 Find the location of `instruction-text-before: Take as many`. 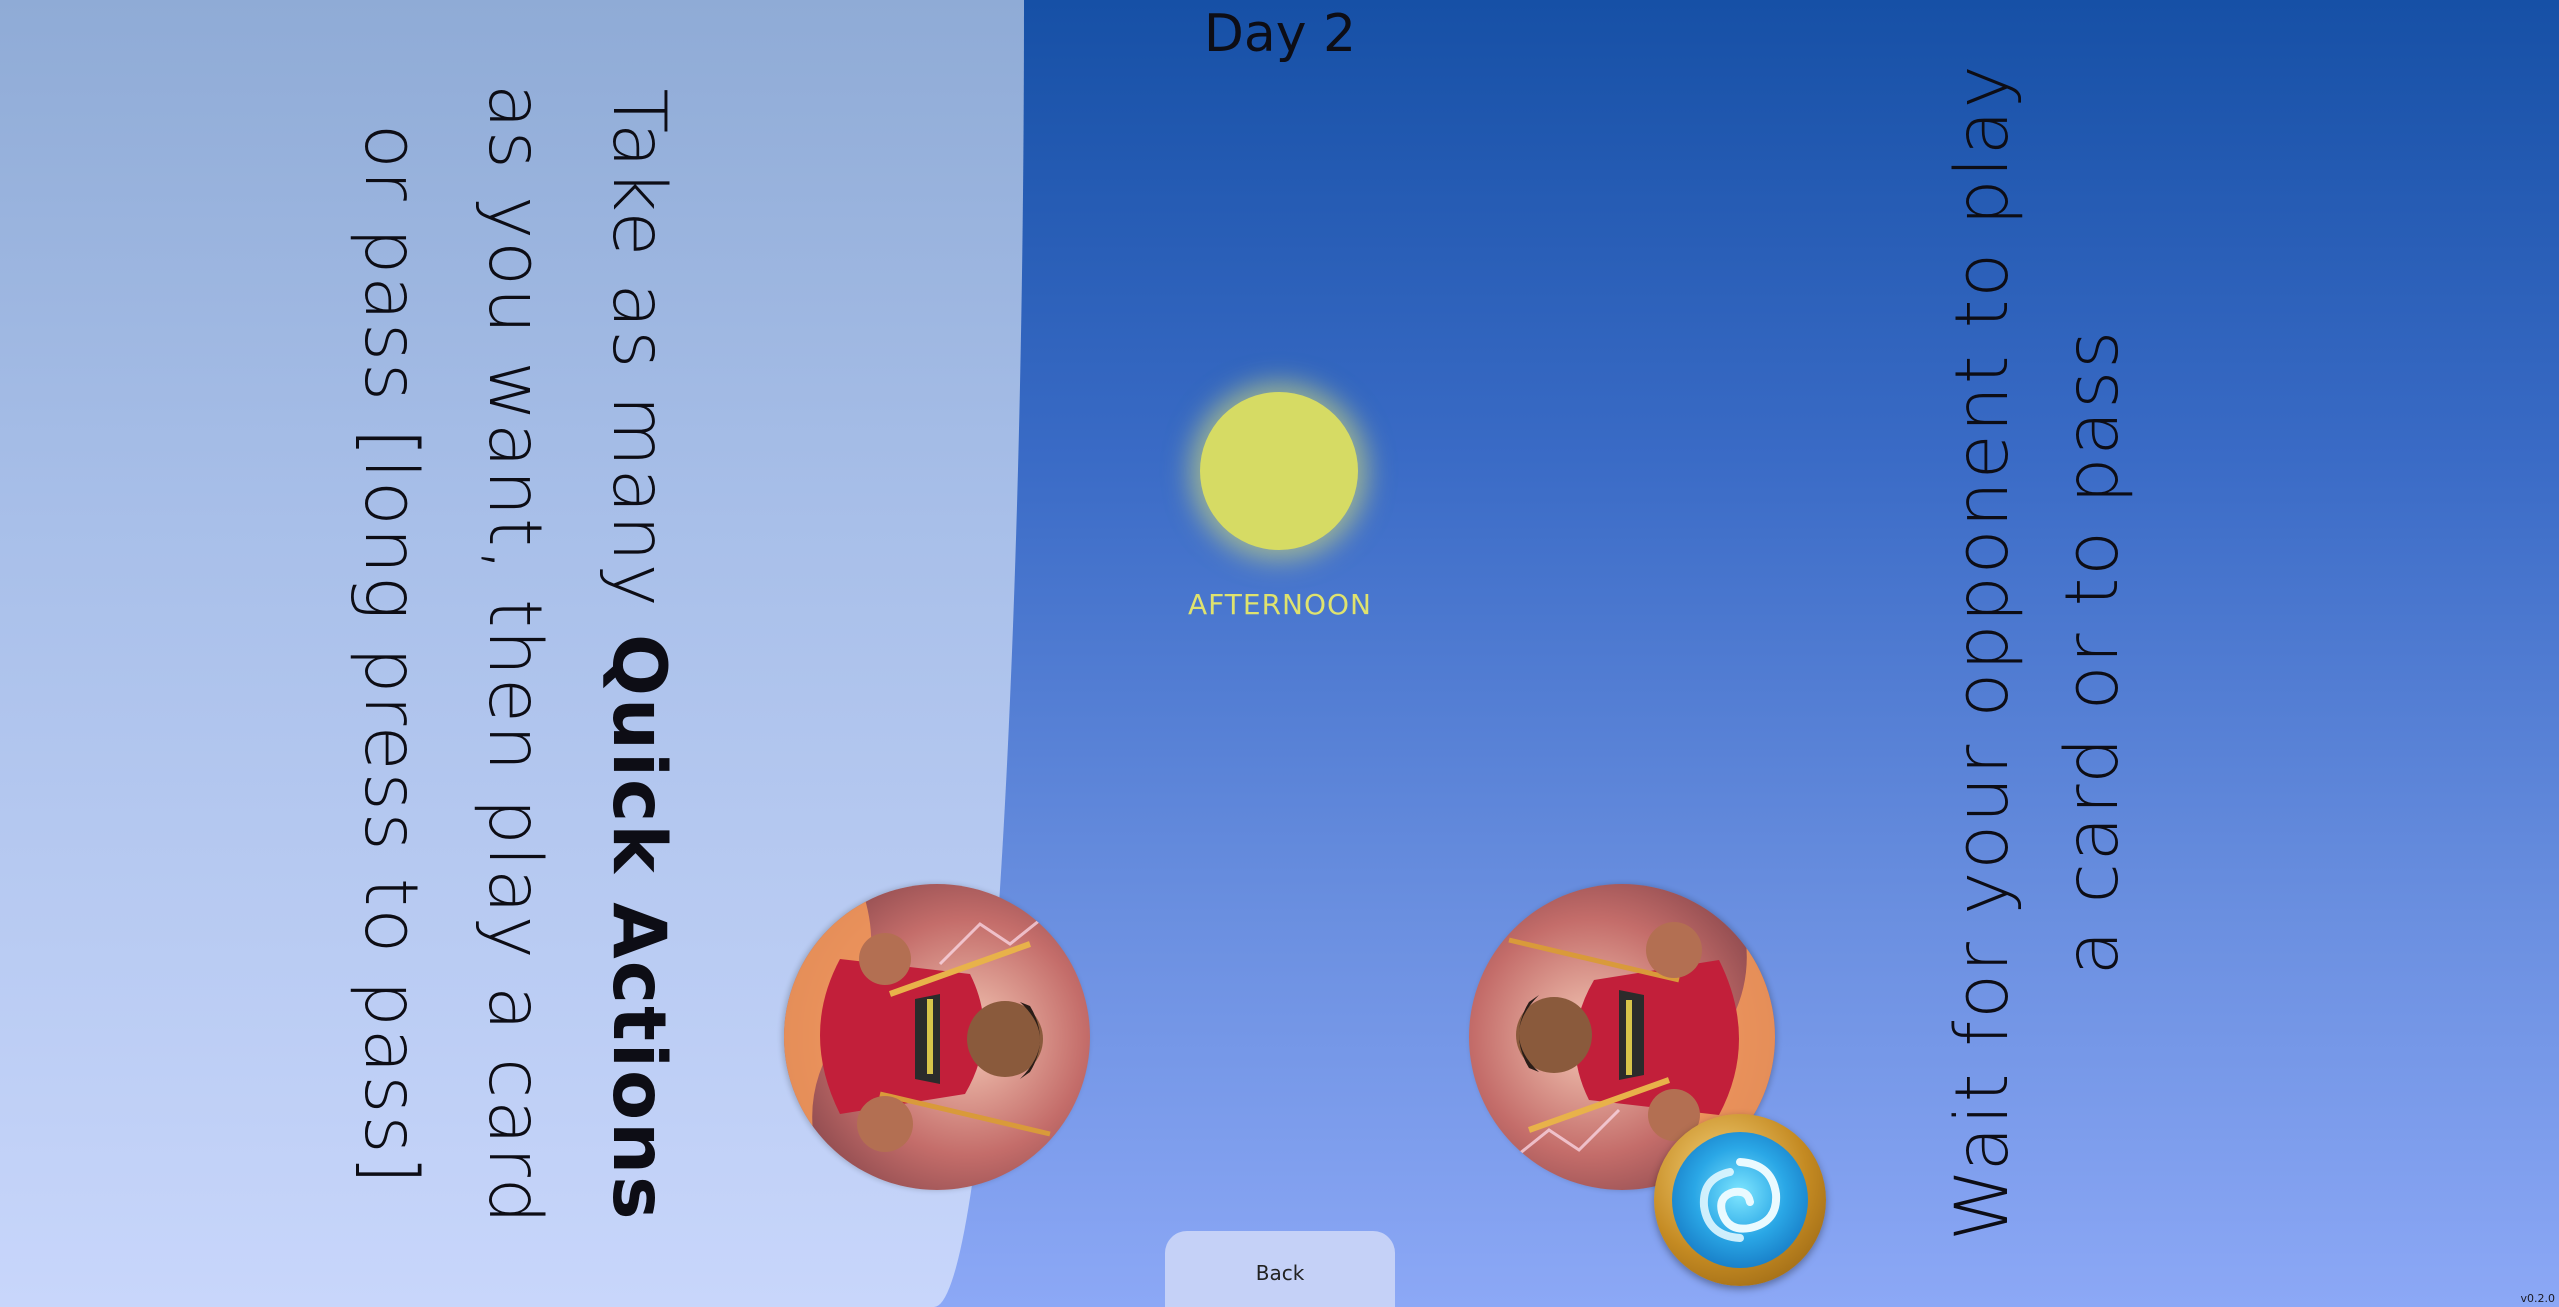

instruction-text-before: Take as many is located at coordinates (638, 361).